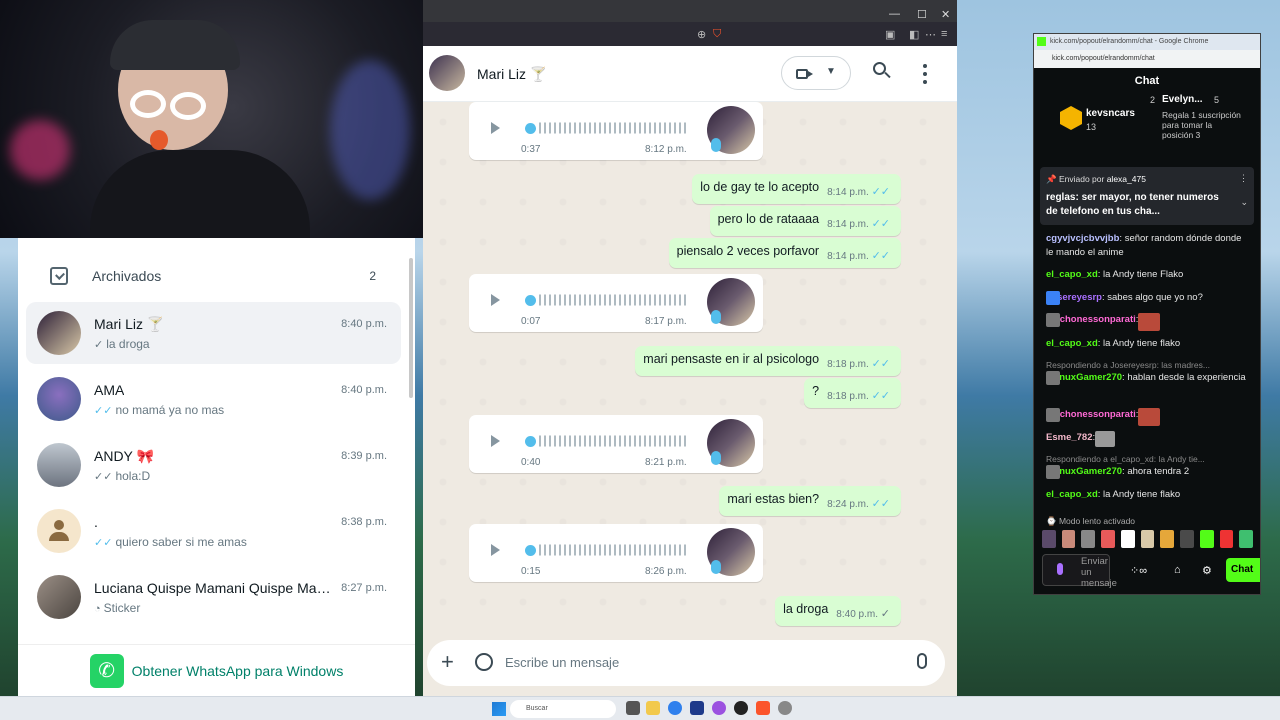 Image resolution: width=1280 pixels, height=720 pixels. What do you see at coordinates (1110, 113) in the screenshot?
I see `top-gifter-name: kevsncars` at bounding box center [1110, 113].